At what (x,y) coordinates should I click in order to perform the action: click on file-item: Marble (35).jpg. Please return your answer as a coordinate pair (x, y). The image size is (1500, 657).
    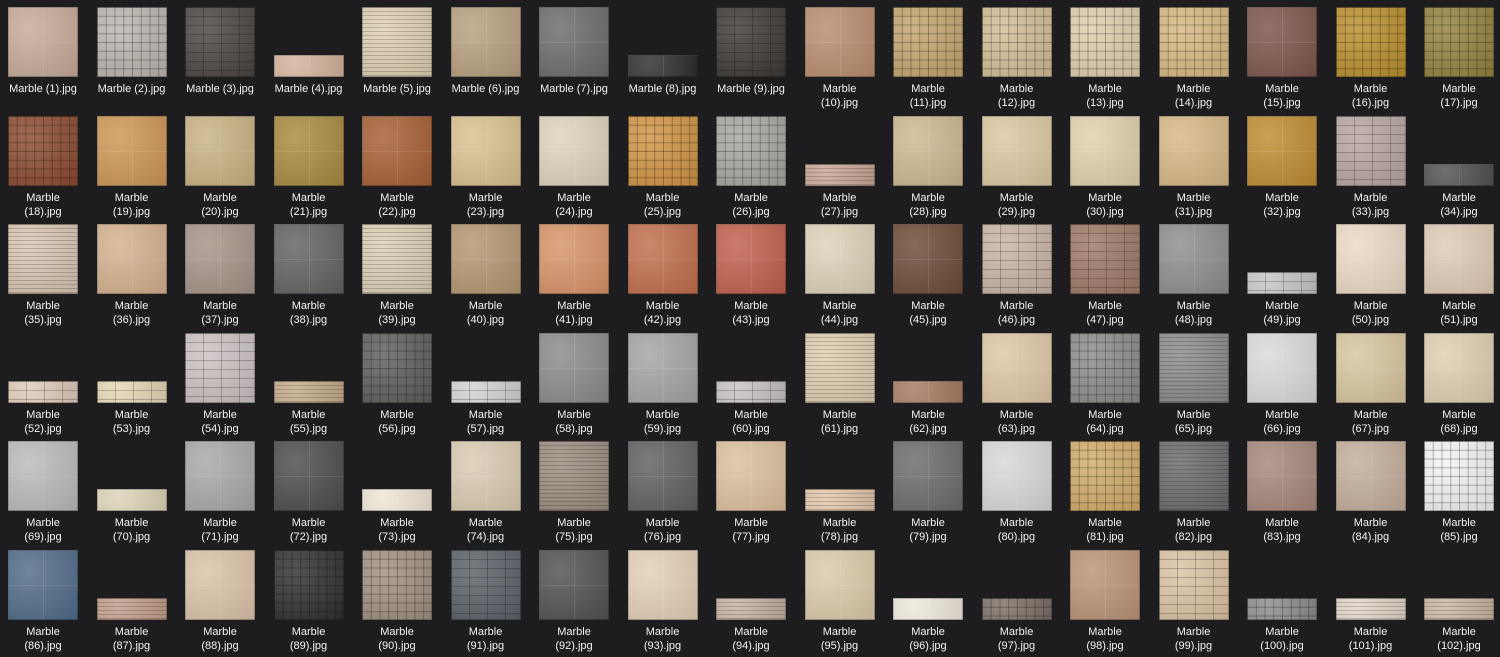
    Looking at the image, I should click on (43, 276).